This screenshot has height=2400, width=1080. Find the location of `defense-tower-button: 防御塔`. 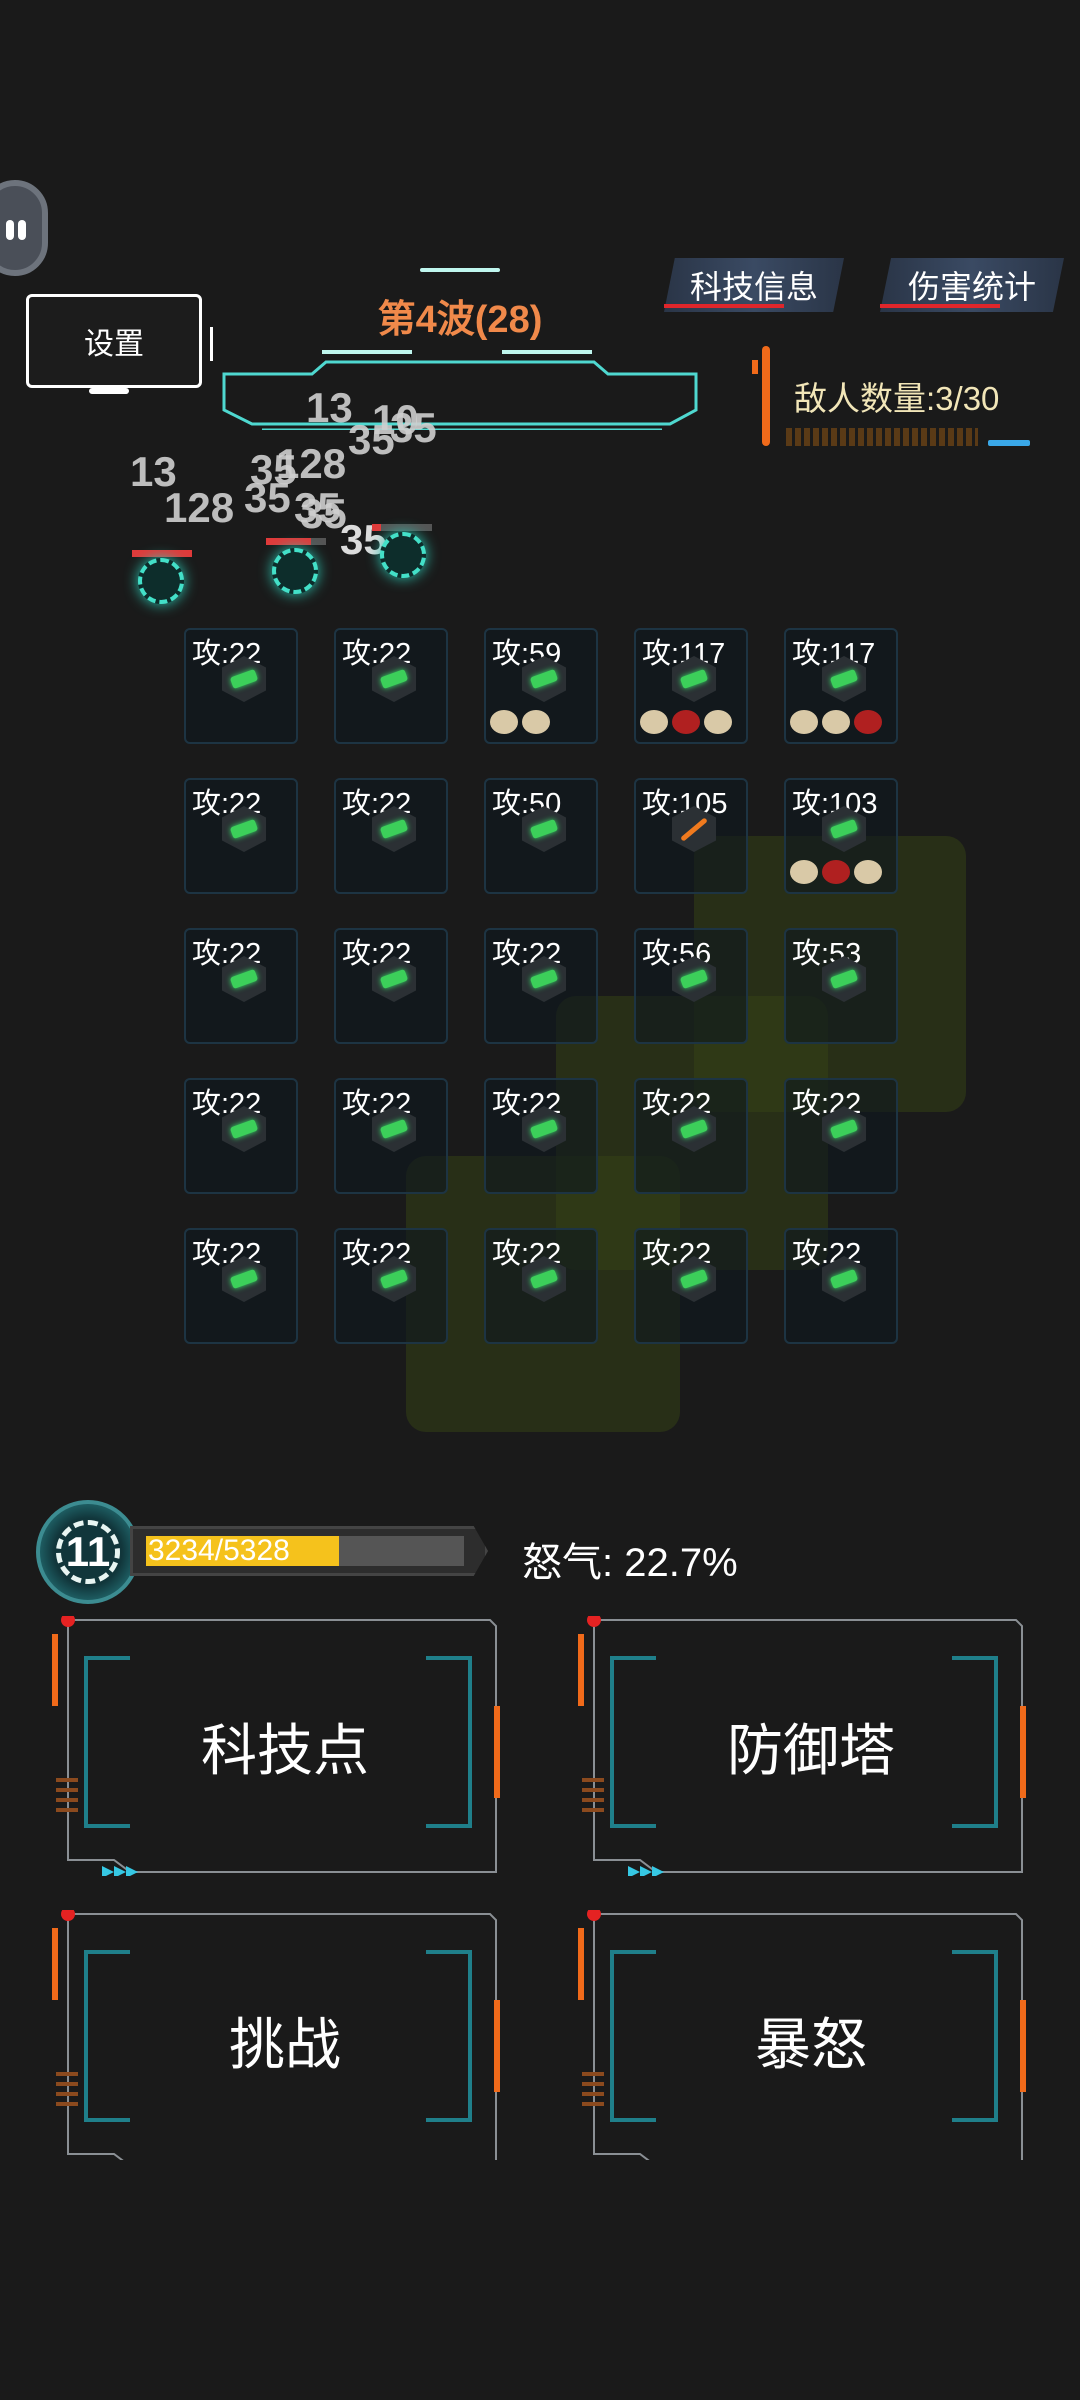

defense-tower-button: 防御塔 is located at coordinates (801, 1746).